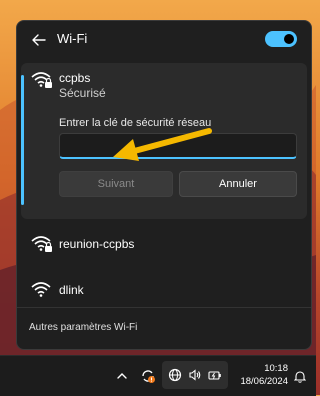  I want to click on network-name: reunion-ccpbs, so click(97, 244).